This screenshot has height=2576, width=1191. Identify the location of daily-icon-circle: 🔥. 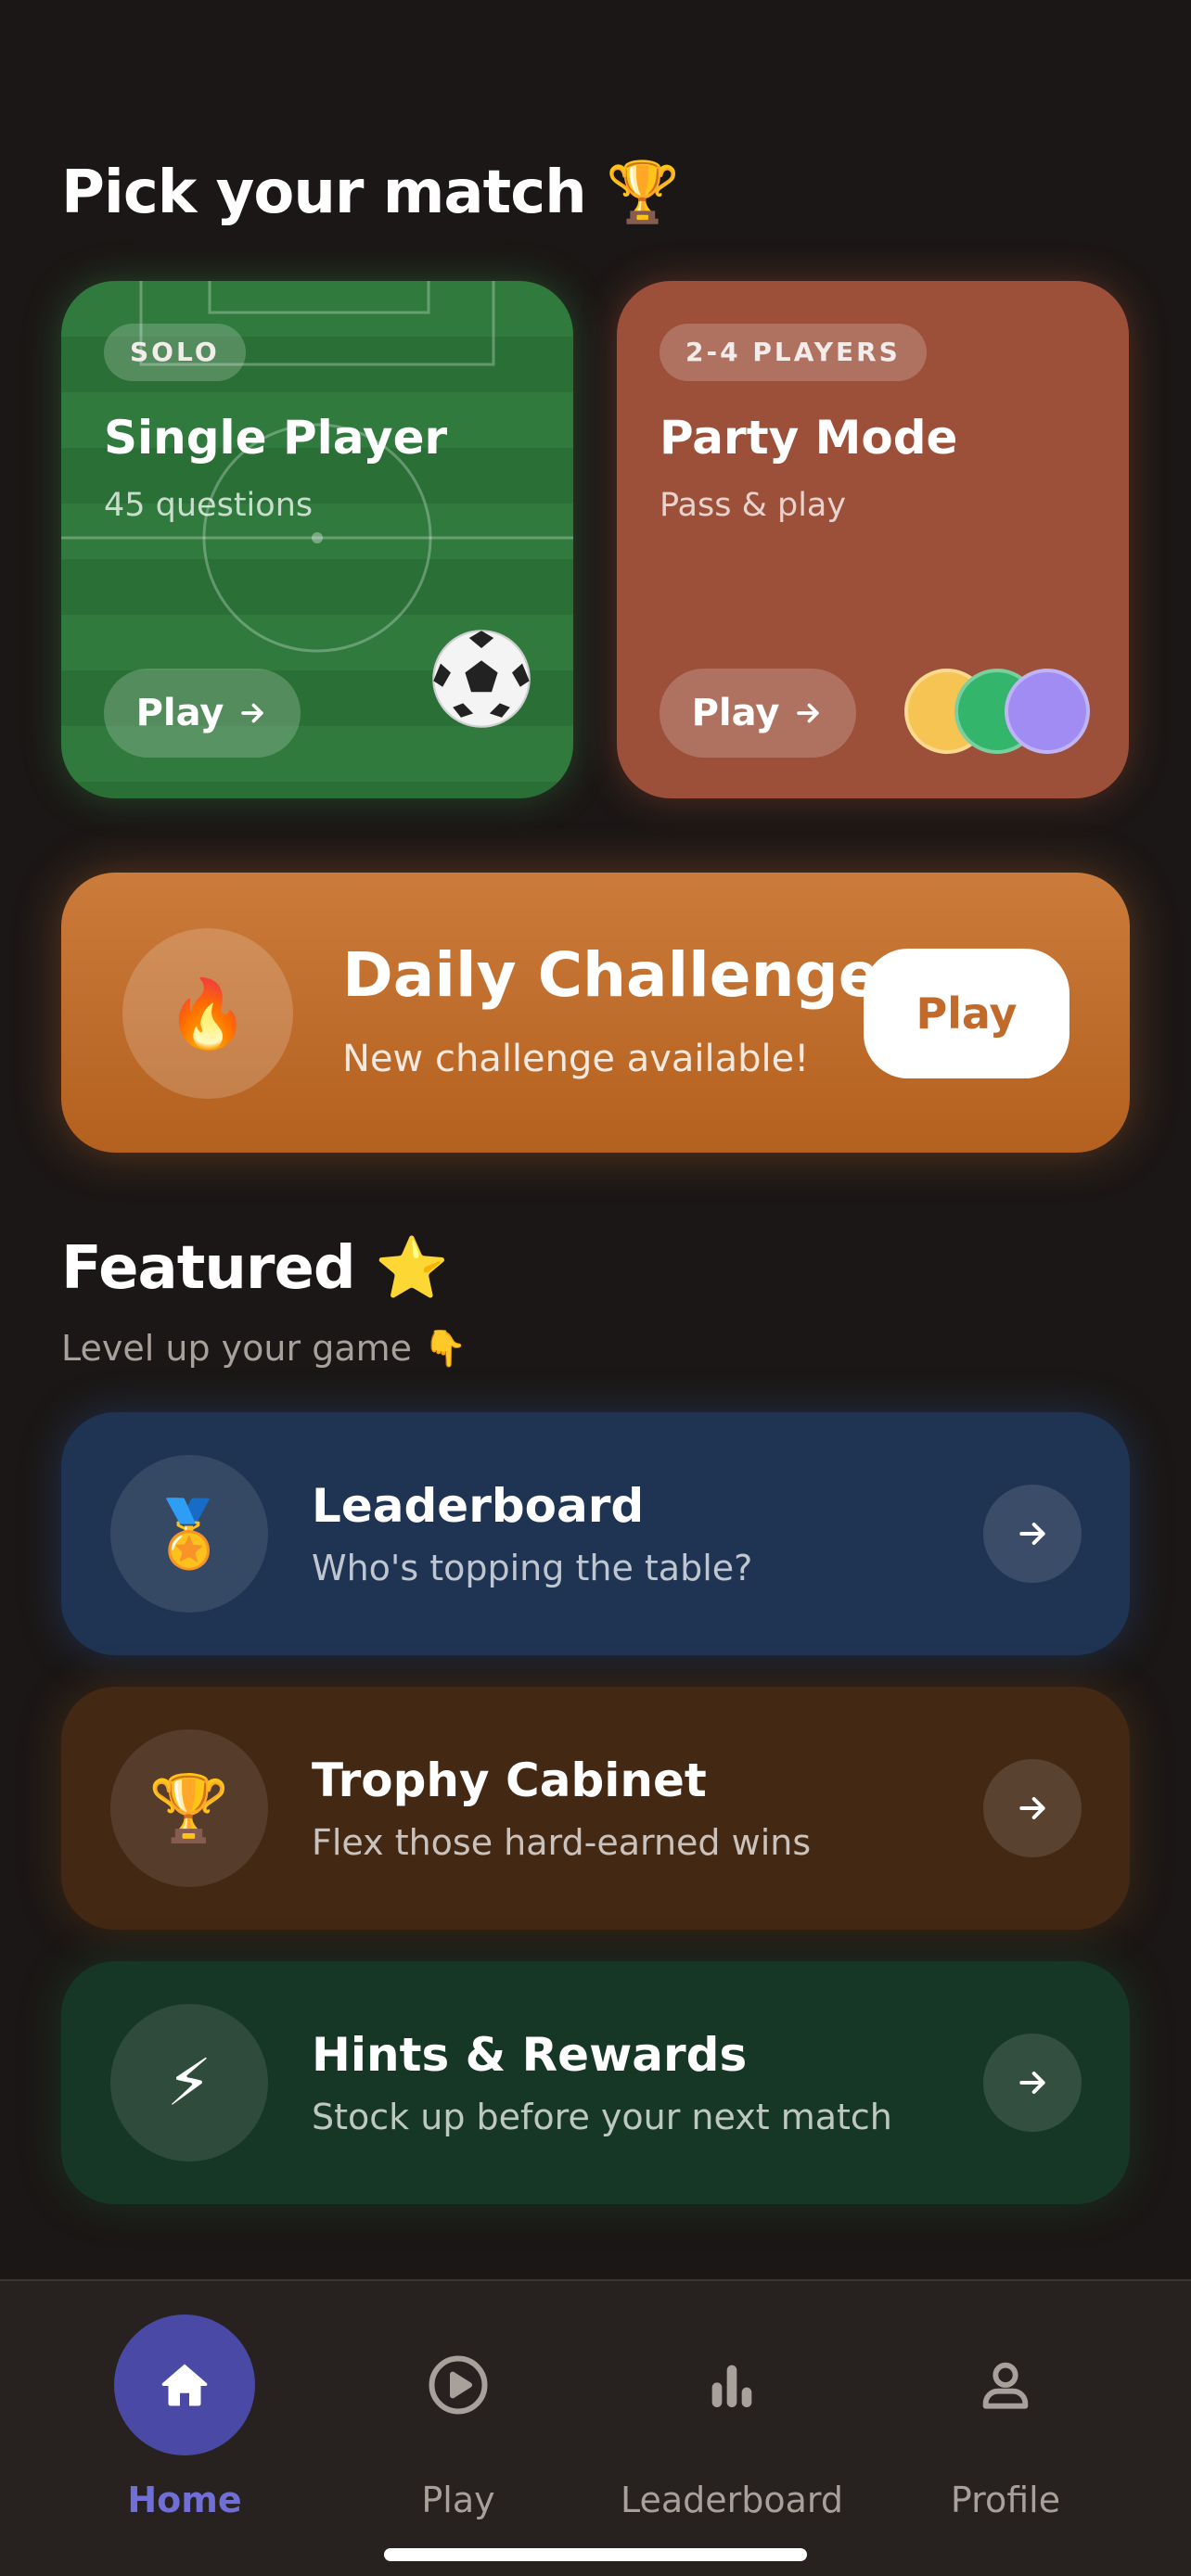
(207, 1013).